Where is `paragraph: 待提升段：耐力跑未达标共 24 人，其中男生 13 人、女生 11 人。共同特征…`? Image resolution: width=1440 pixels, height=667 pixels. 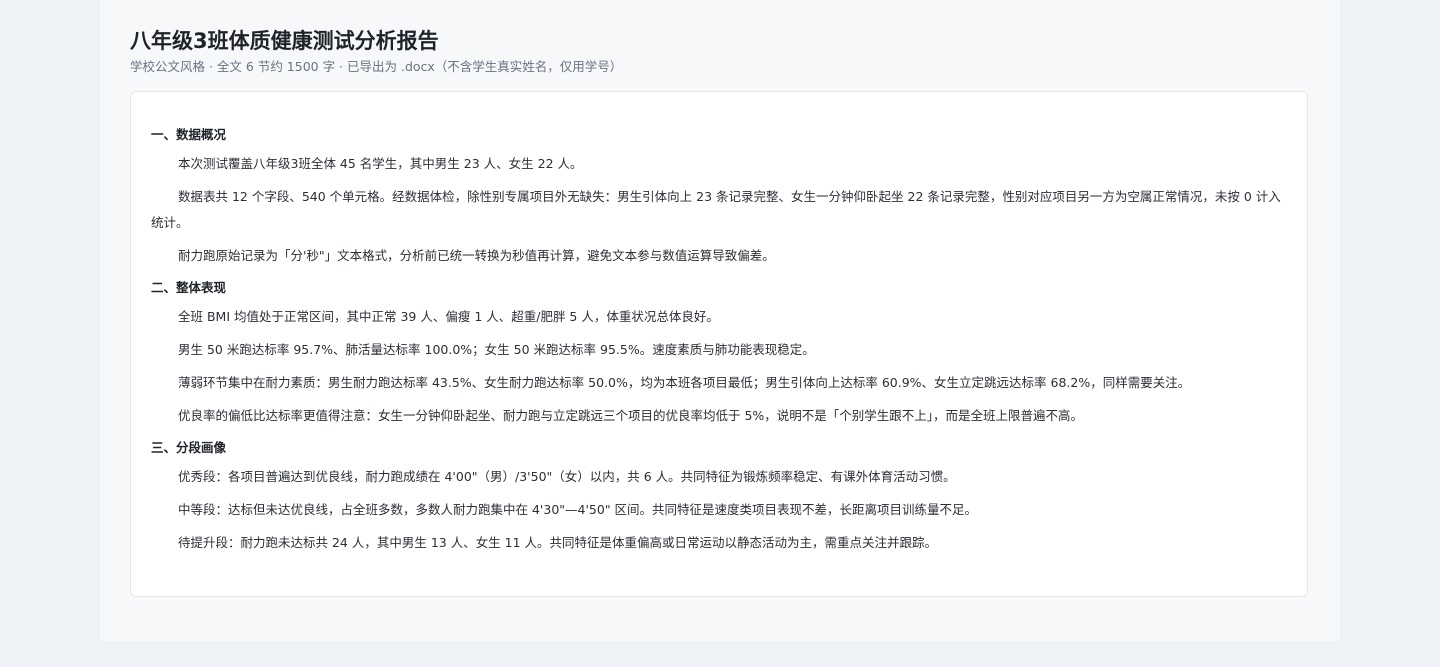 paragraph: 待提升段：耐力跑未达标共 24 人，其中男生 13 人、女生 11 人。共同特征… is located at coordinates (558, 542).